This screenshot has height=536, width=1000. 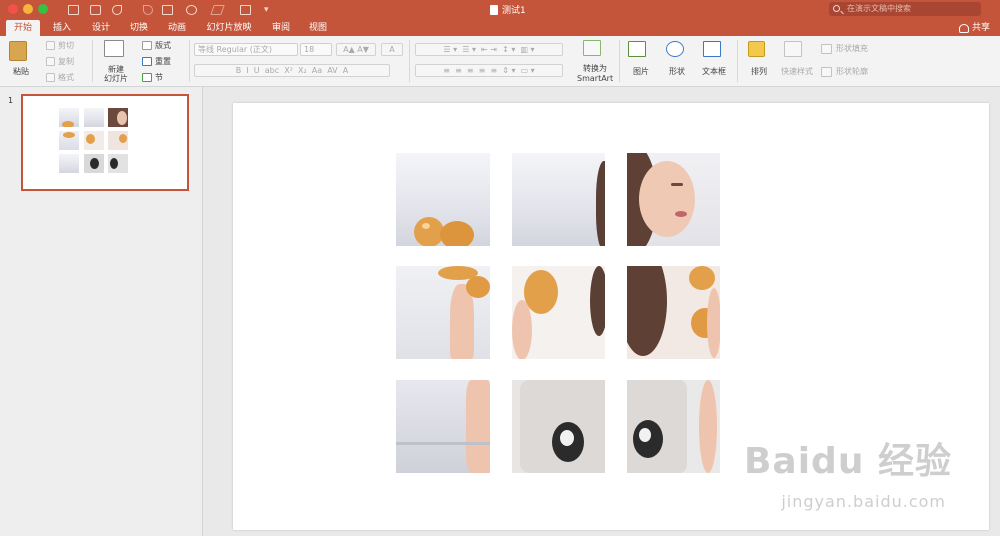 What do you see at coordinates (797, 71) in the screenshot?
I see `quick-styles-button: 快速样式` at bounding box center [797, 71].